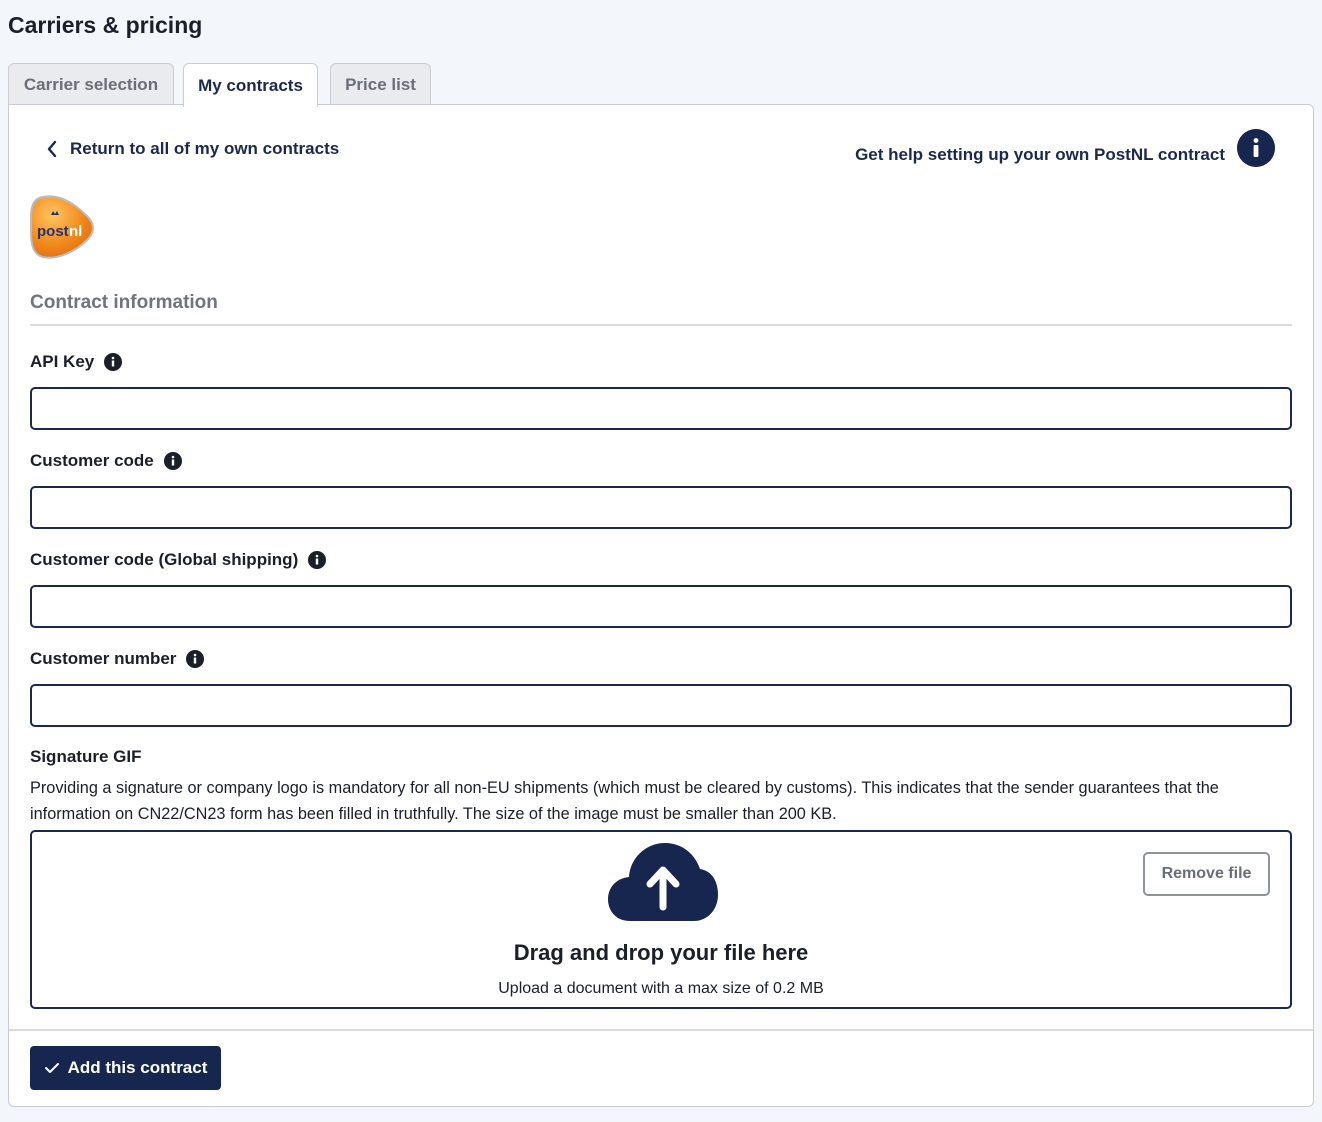  Describe the element at coordinates (92, 460) in the screenshot. I see `customer-code-label-text: Customer code` at that location.